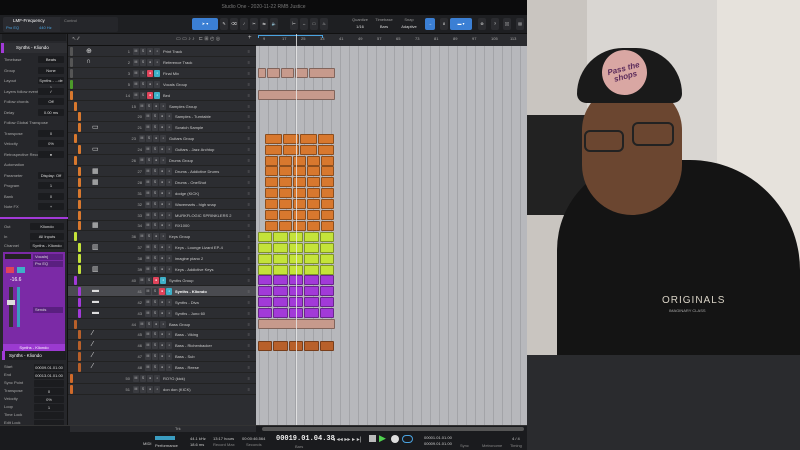 The height and width of the screenshot is (450, 800). Describe the element at coordinates (51, 112) in the screenshot. I see `inspector-value: 0.00 ms` at that location.